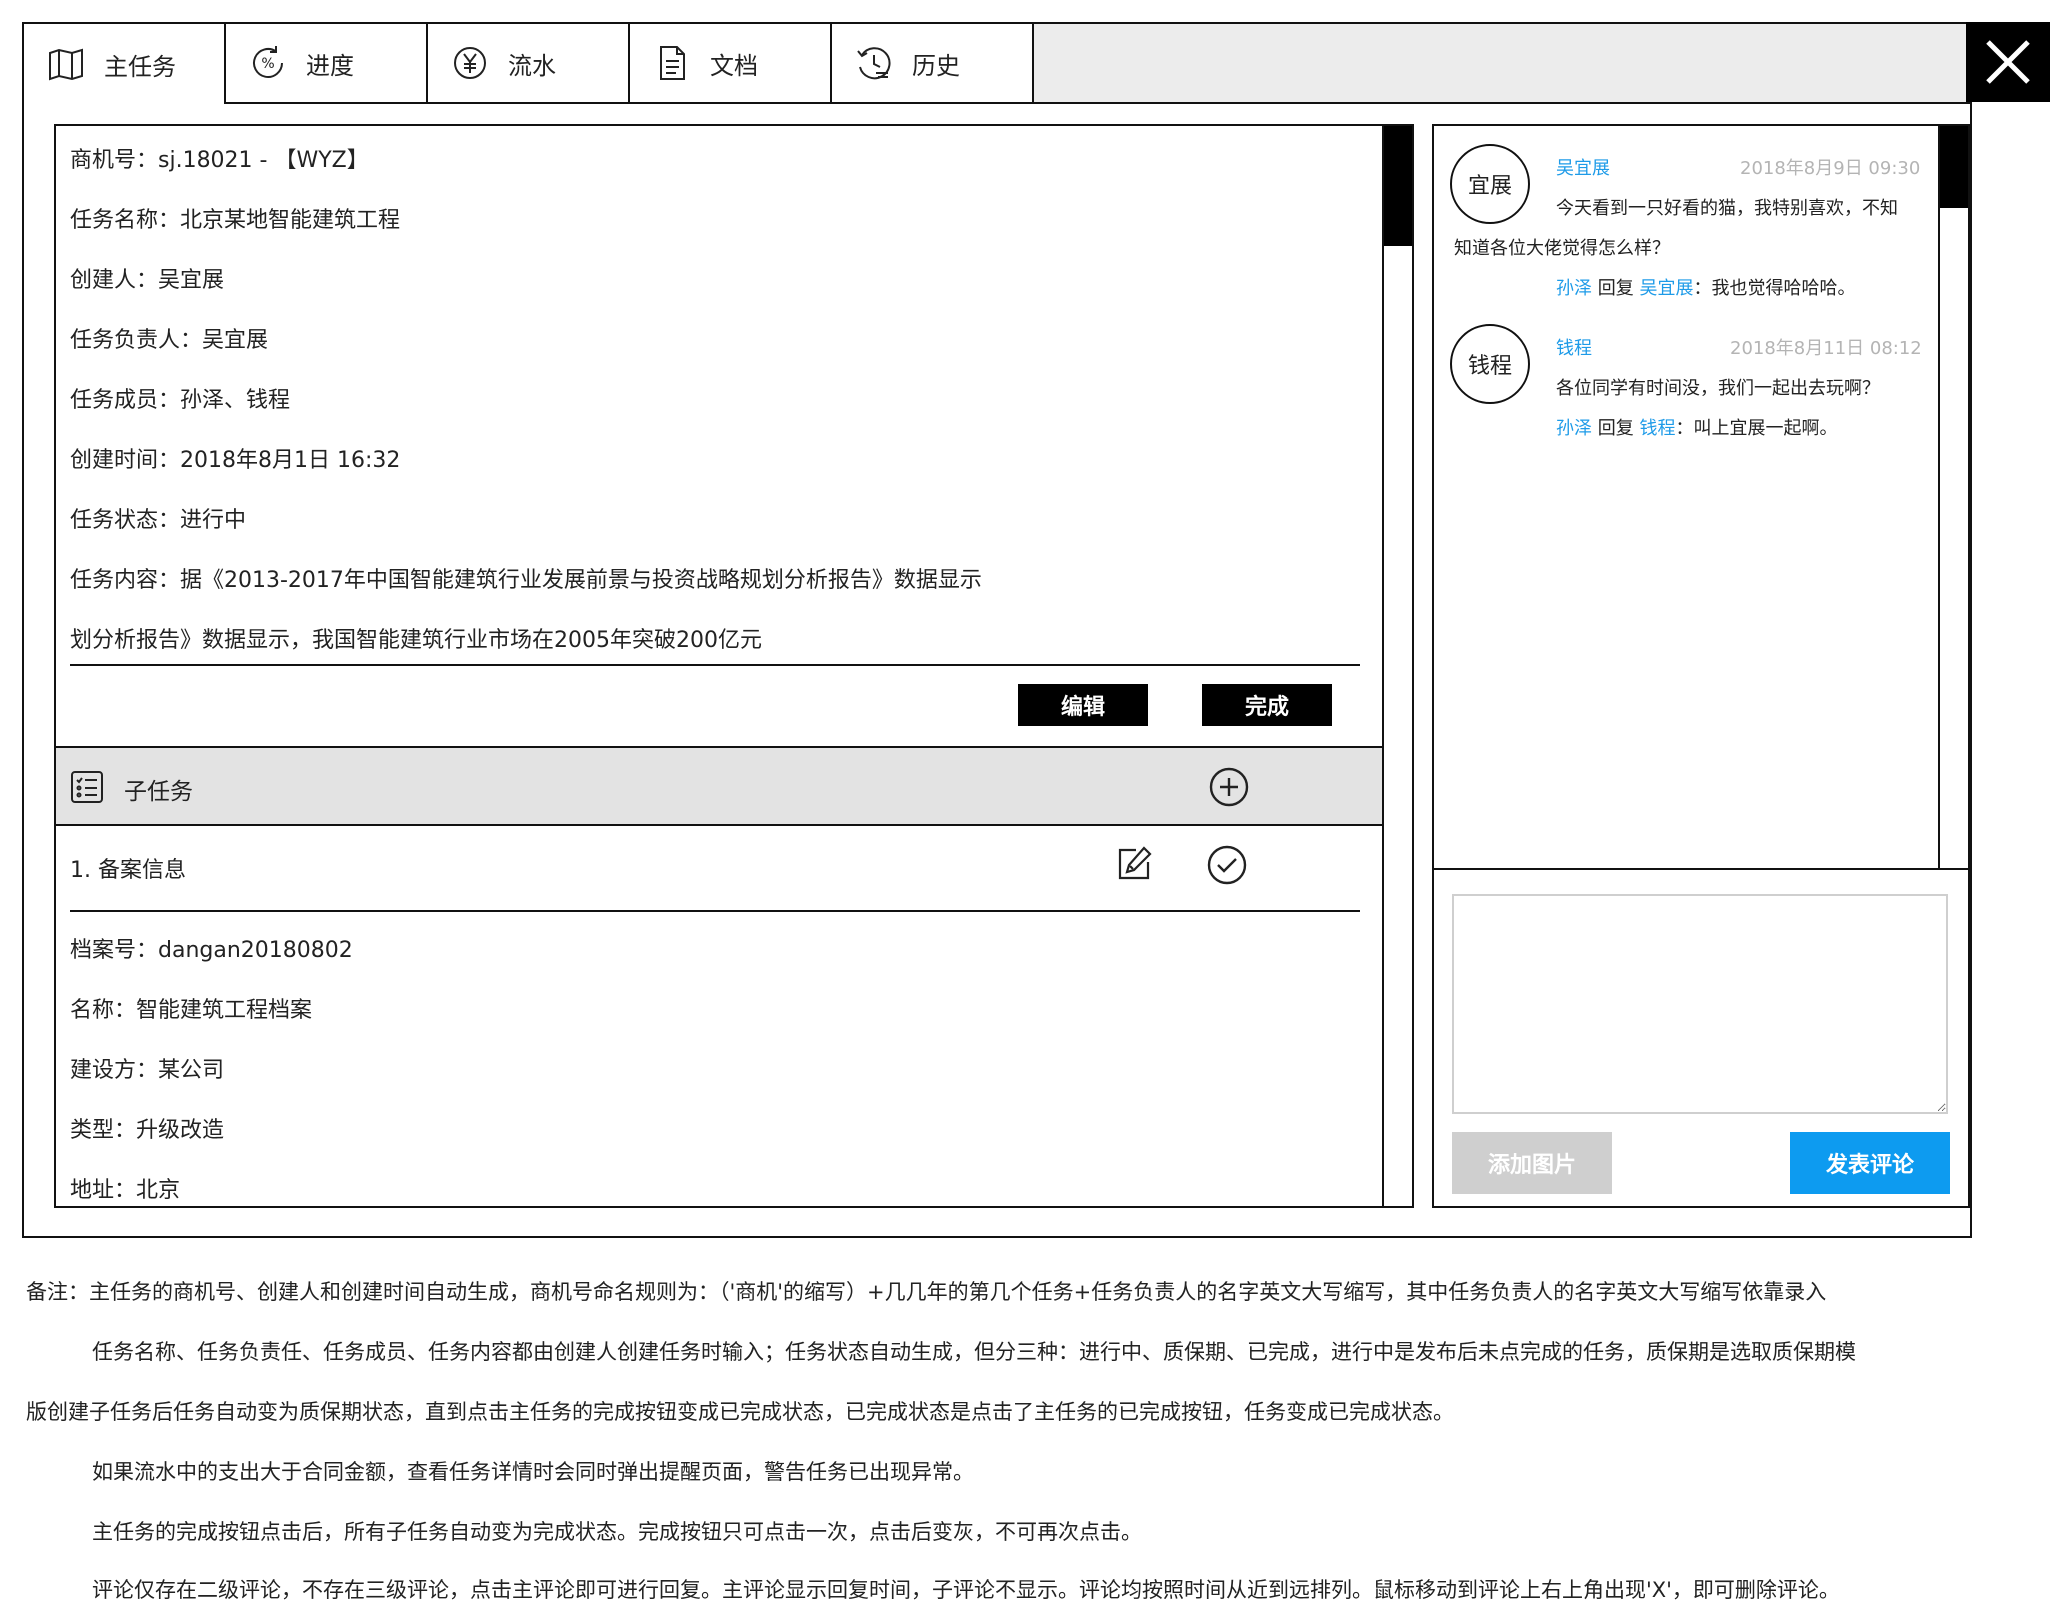 The height and width of the screenshot is (1612, 2068). Describe the element at coordinates (1830, 168) in the screenshot. I see `comment-time: 2018年8月9日 09:30` at that location.